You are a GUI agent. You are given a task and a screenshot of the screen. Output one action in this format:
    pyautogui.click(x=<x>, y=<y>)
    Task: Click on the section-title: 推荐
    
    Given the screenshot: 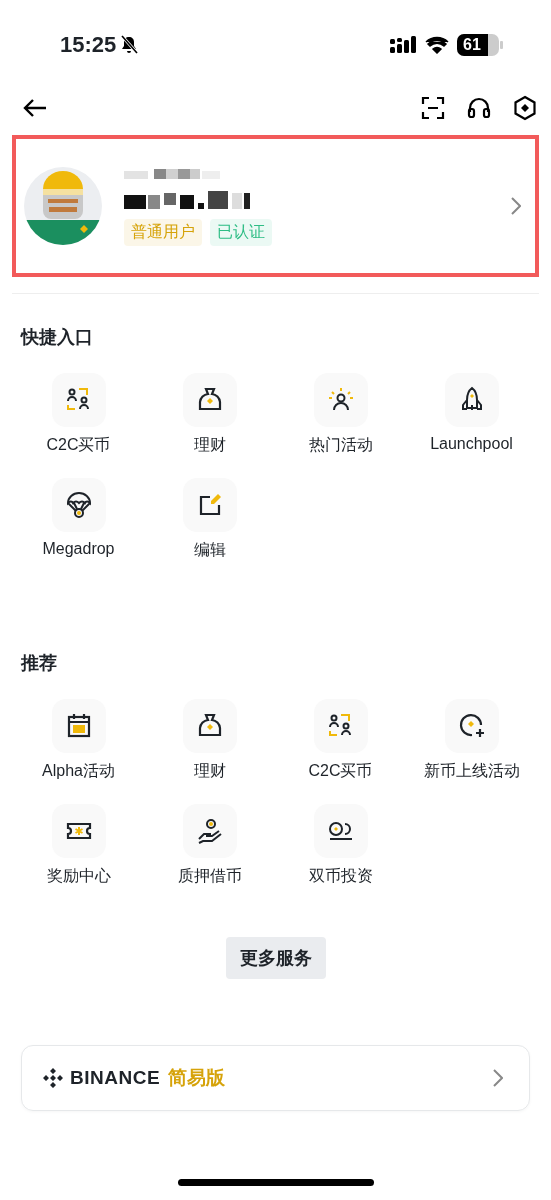 What is the action you would take?
    pyautogui.click(x=39, y=663)
    